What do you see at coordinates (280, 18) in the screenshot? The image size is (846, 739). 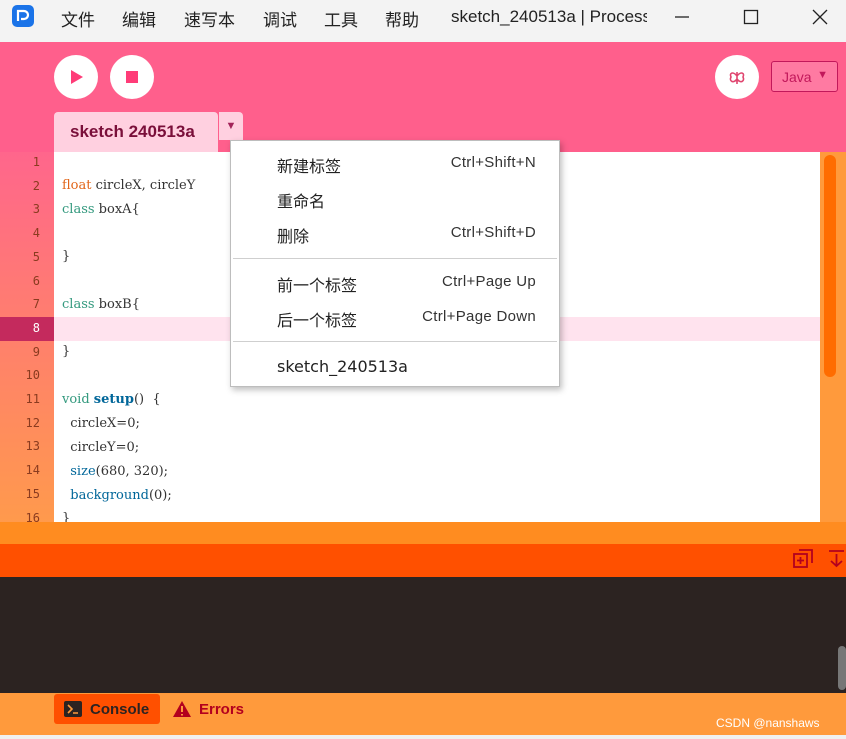 I see `menu-debug: 调试` at bounding box center [280, 18].